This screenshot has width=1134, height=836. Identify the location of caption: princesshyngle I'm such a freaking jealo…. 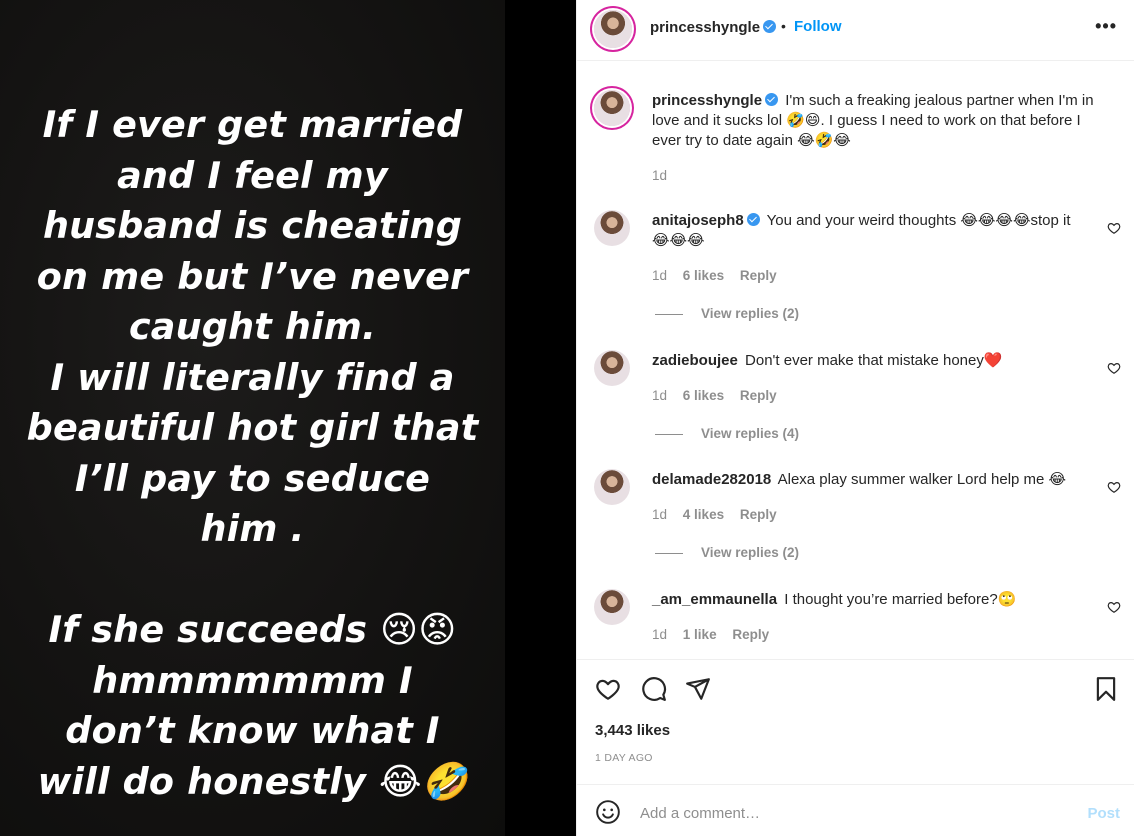
(855, 138).